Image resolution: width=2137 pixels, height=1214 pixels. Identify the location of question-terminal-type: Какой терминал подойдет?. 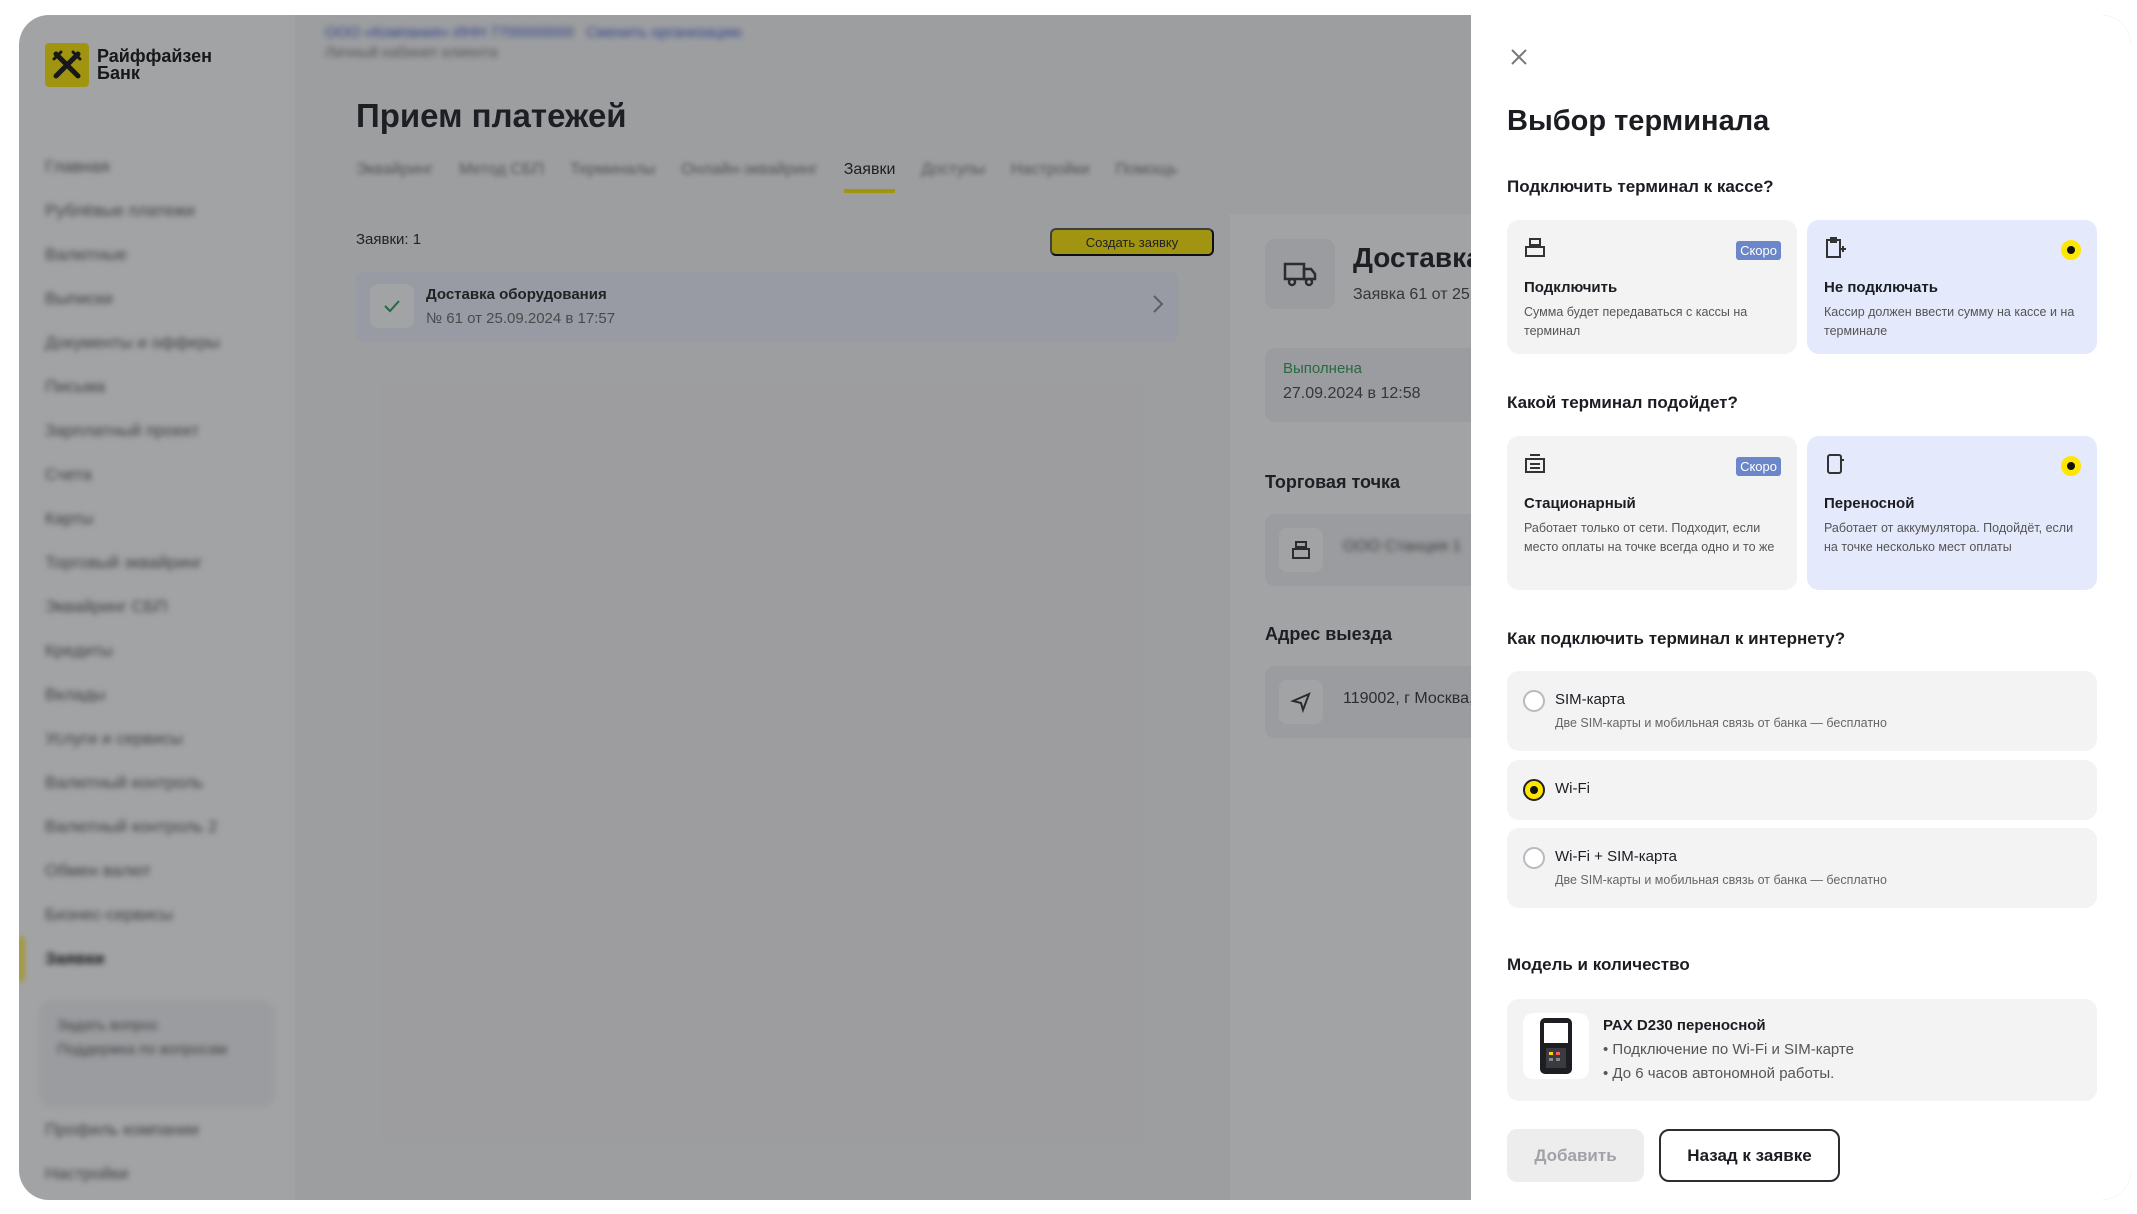
(1622, 402).